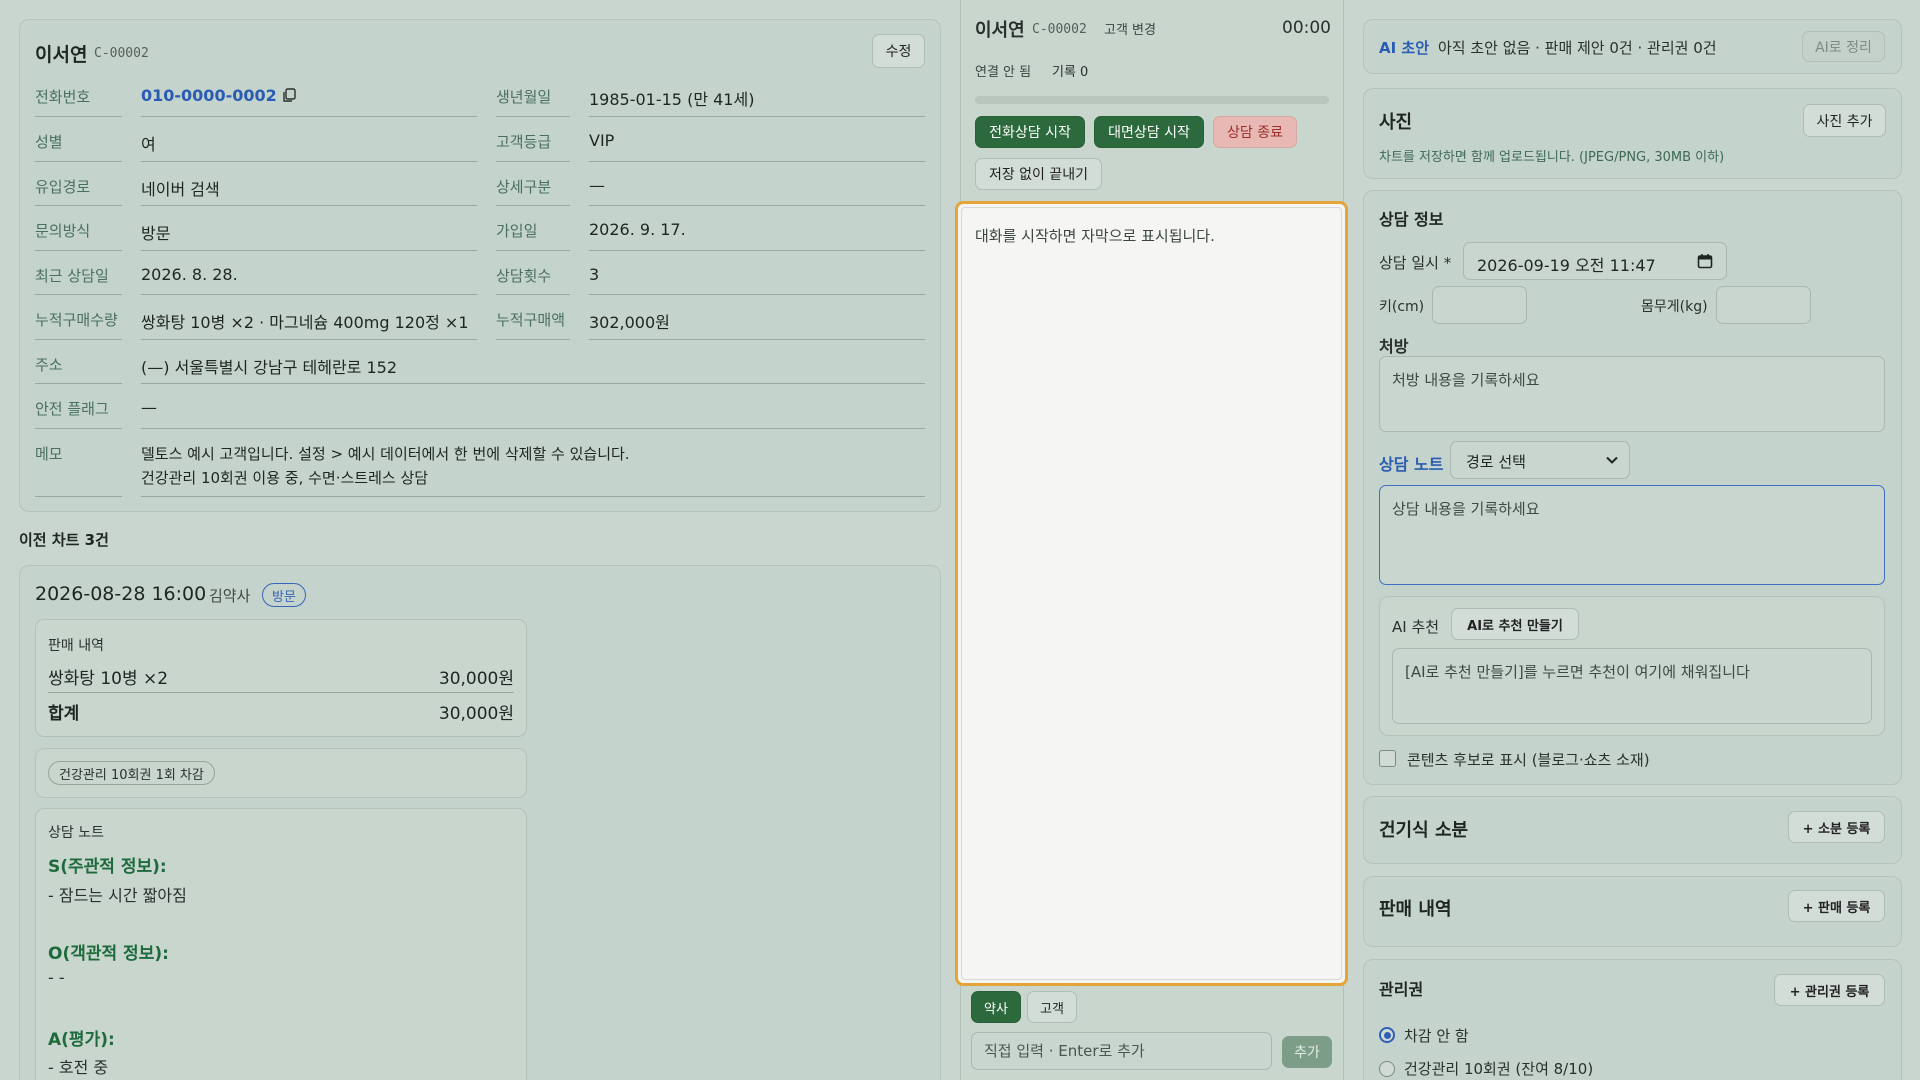  What do you see at coordinates (148, 144) in the screenshot?
I see `gender-value: 여` at bounding box center [148, 144].